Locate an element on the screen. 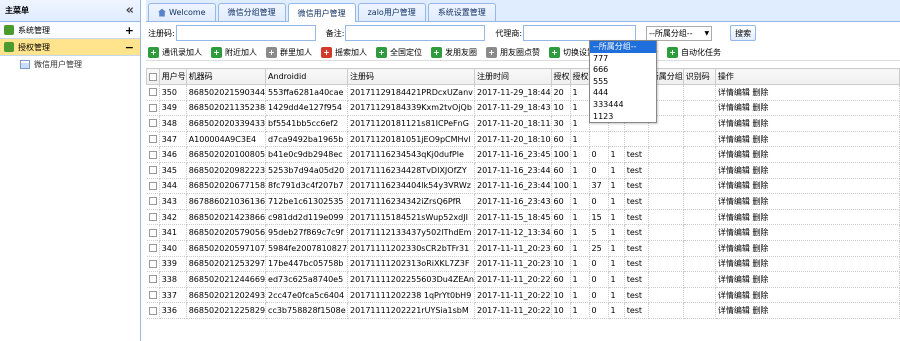 This screenshot has width=900, height=341. sidebar-group-system: 系统管理 + is located at coordinates (70, 30).